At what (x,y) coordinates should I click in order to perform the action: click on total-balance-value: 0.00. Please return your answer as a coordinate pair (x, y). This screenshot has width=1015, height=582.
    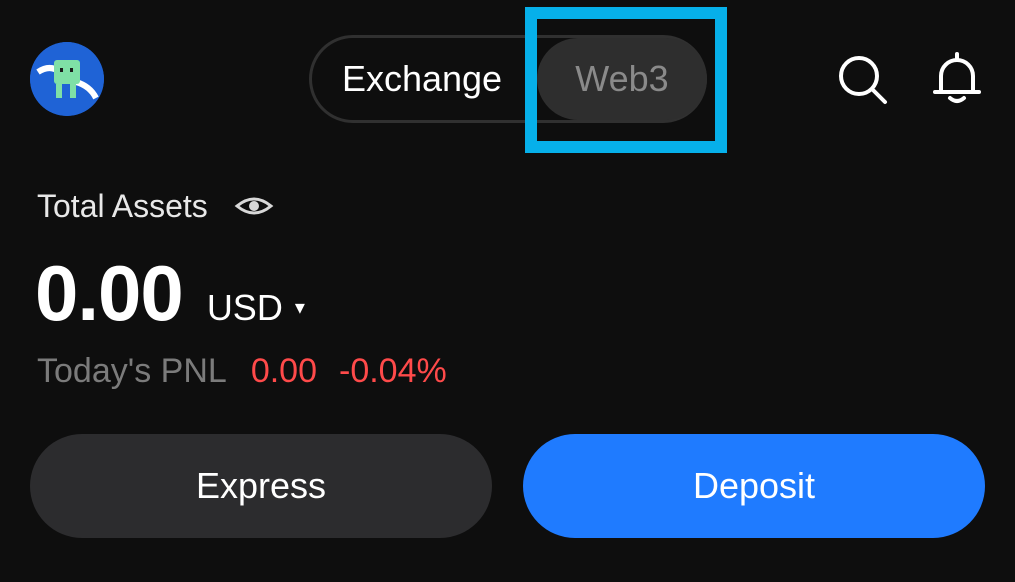
    Looking at the image, I should click on (109, 293).